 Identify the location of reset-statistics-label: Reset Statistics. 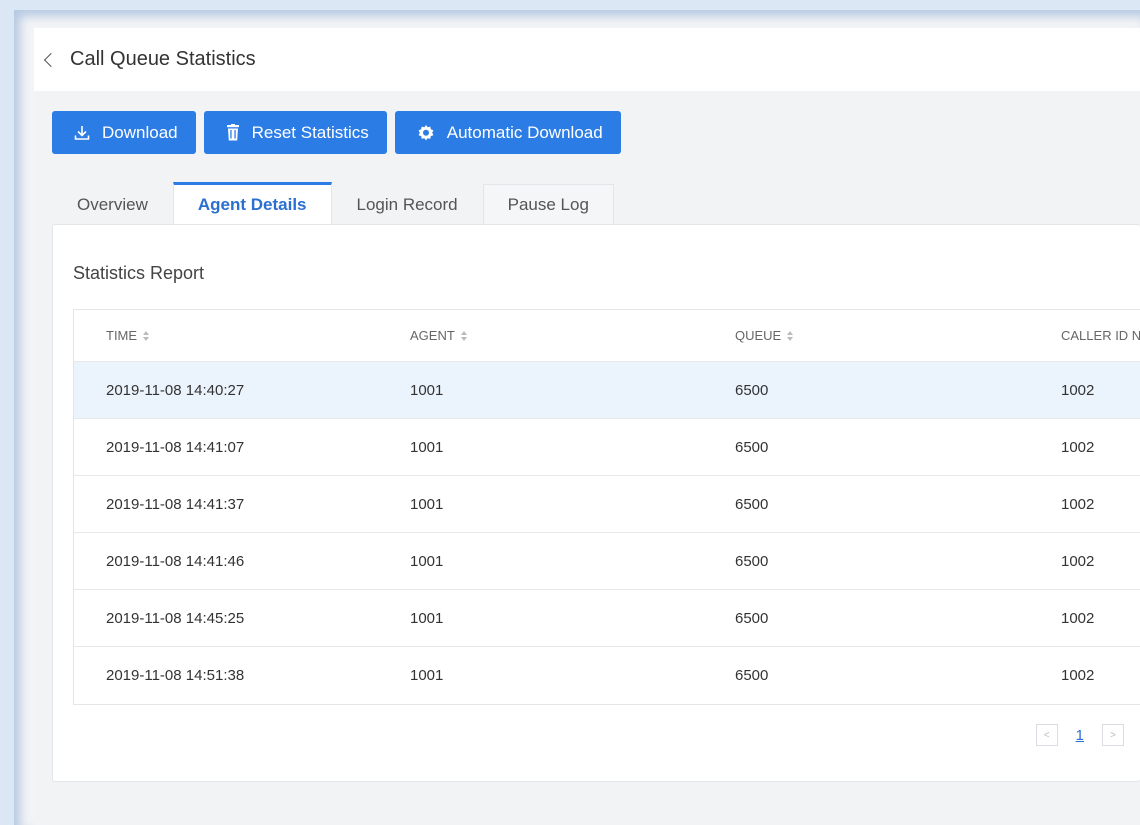
(310, 132).